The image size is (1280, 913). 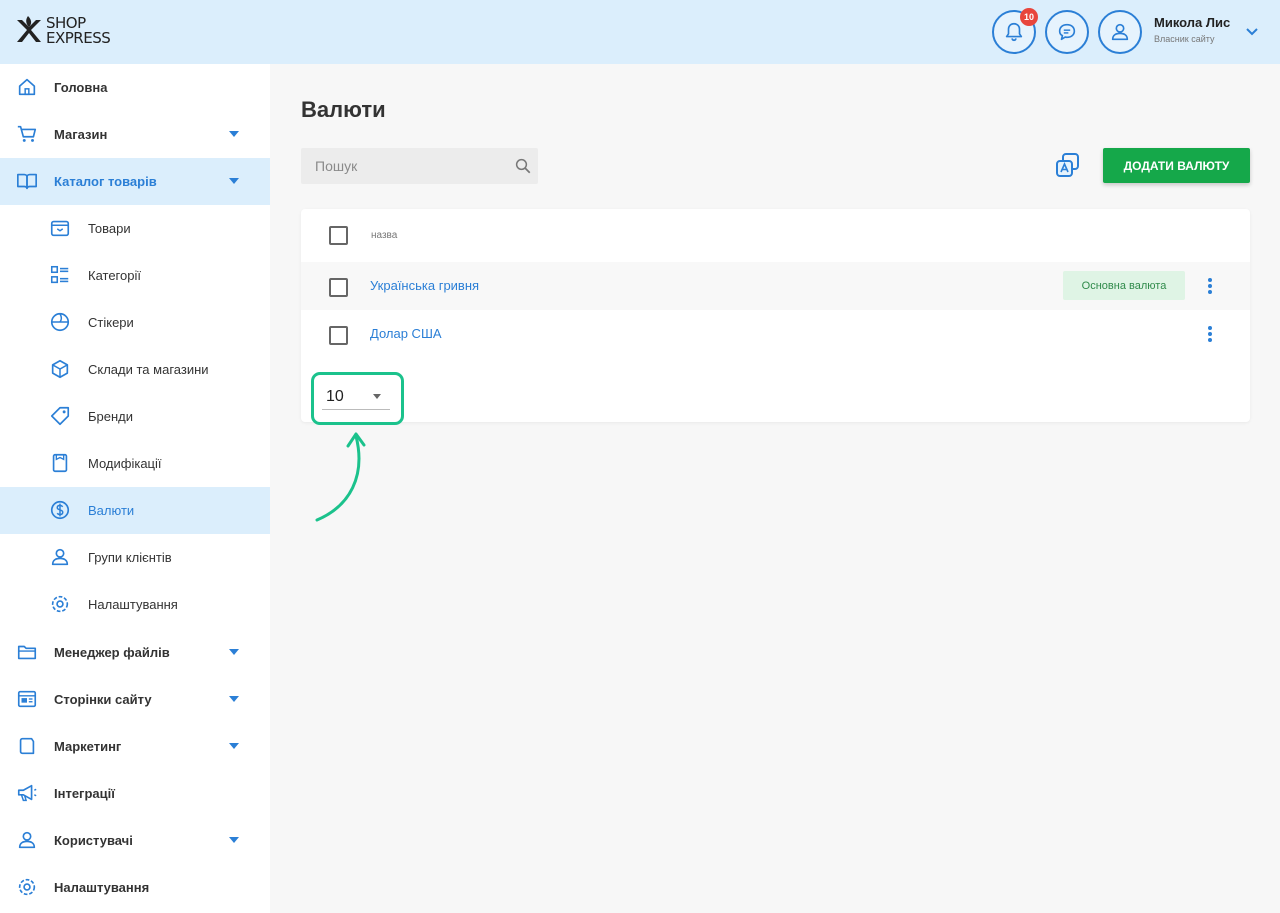 I want to click on sidebar-subitem-client-groups: Групи клієнтів, so click(x=135, y=557).